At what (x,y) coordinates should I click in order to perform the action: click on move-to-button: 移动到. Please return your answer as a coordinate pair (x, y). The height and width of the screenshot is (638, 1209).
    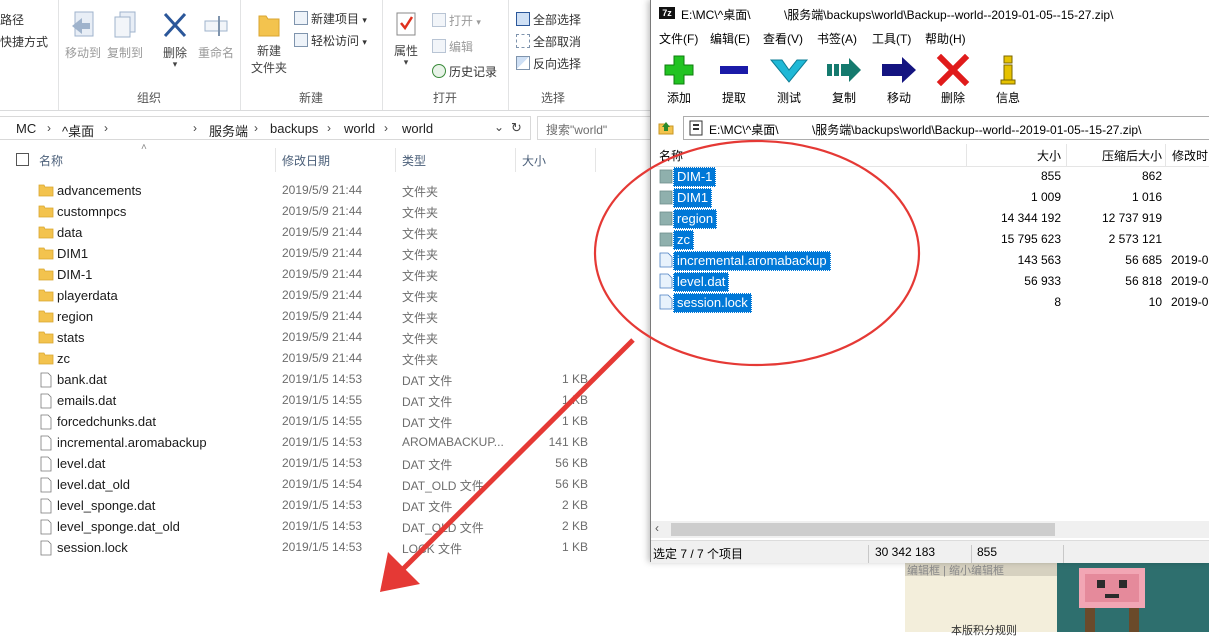
    Looking at the image, I should click on (83, 35).